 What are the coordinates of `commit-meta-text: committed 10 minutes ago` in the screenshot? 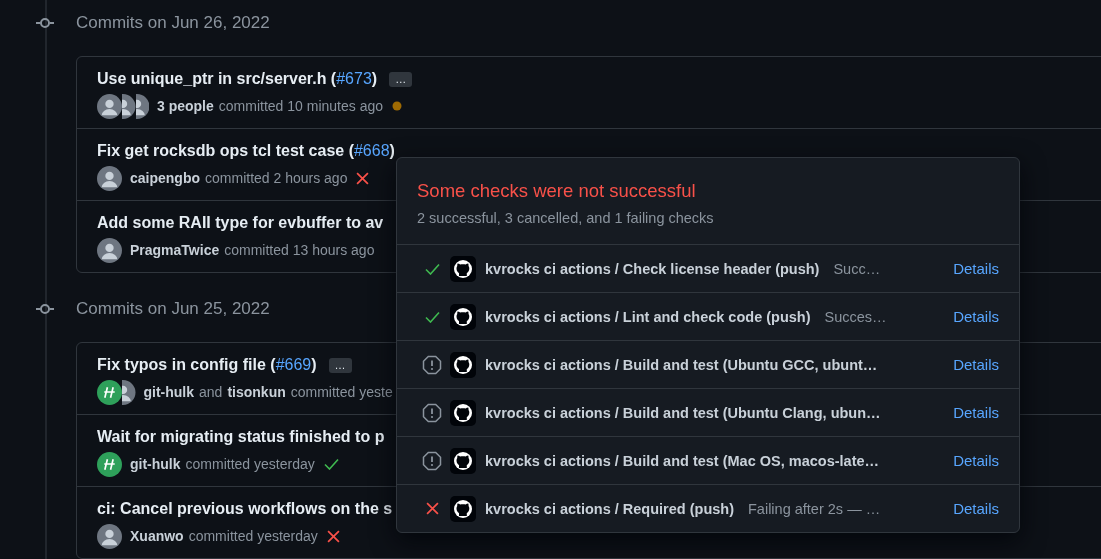 It's located at (300, 106).